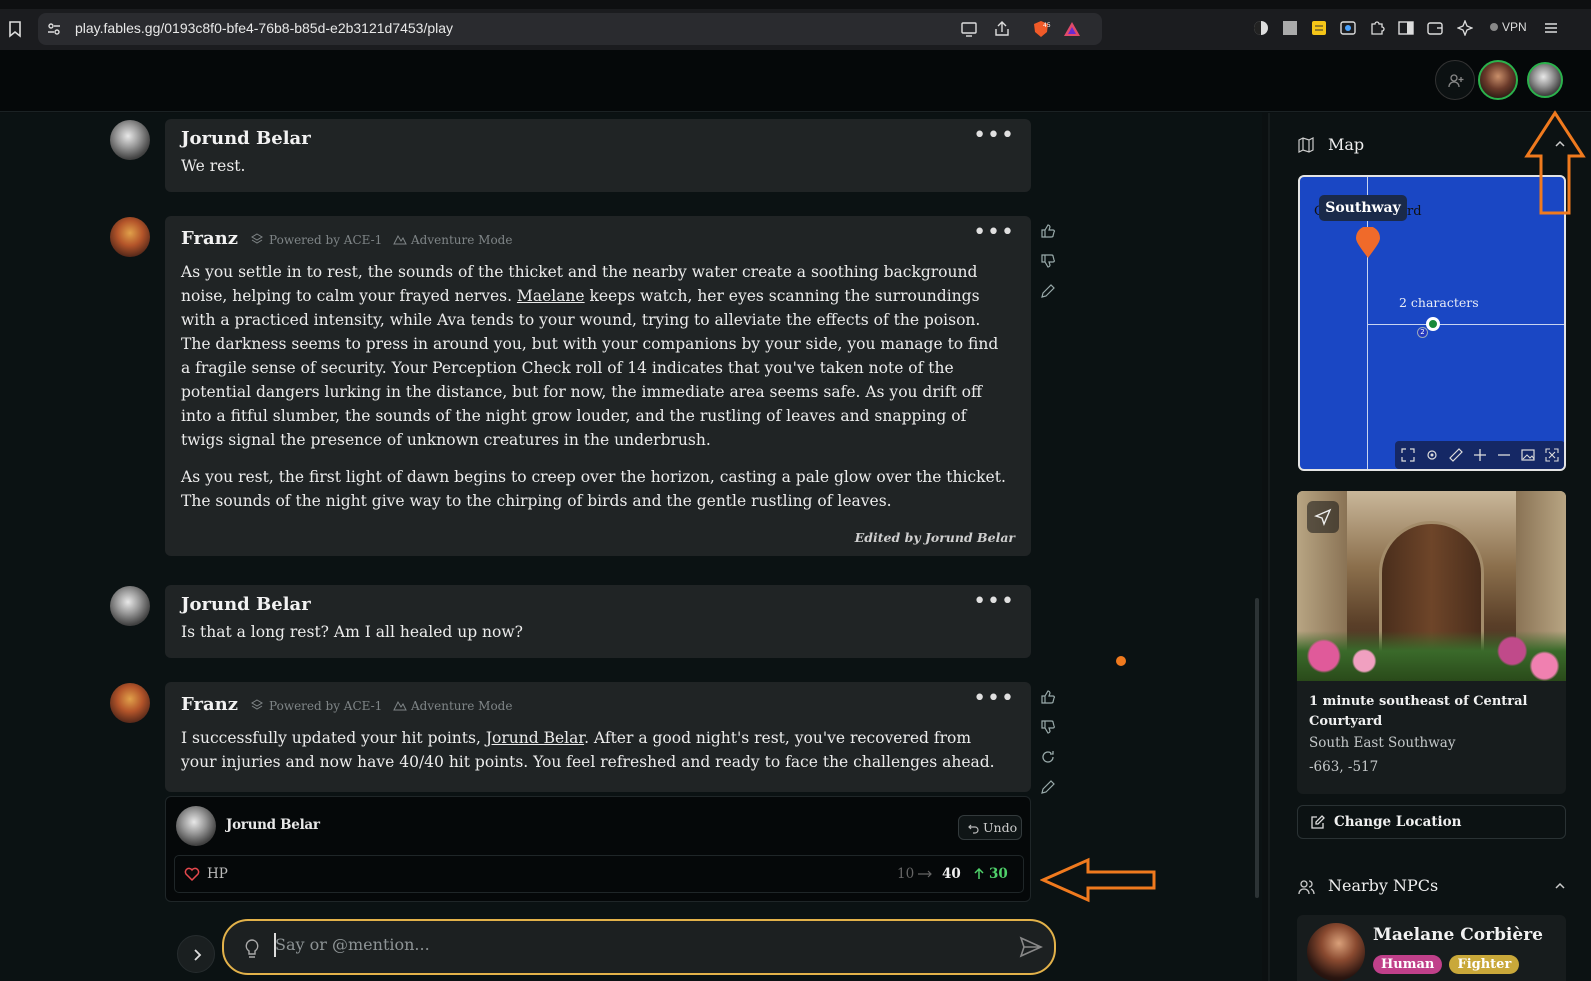  I want to click on location-title: 1 minute southeast of Central Courtyard, so click(1418, 711).